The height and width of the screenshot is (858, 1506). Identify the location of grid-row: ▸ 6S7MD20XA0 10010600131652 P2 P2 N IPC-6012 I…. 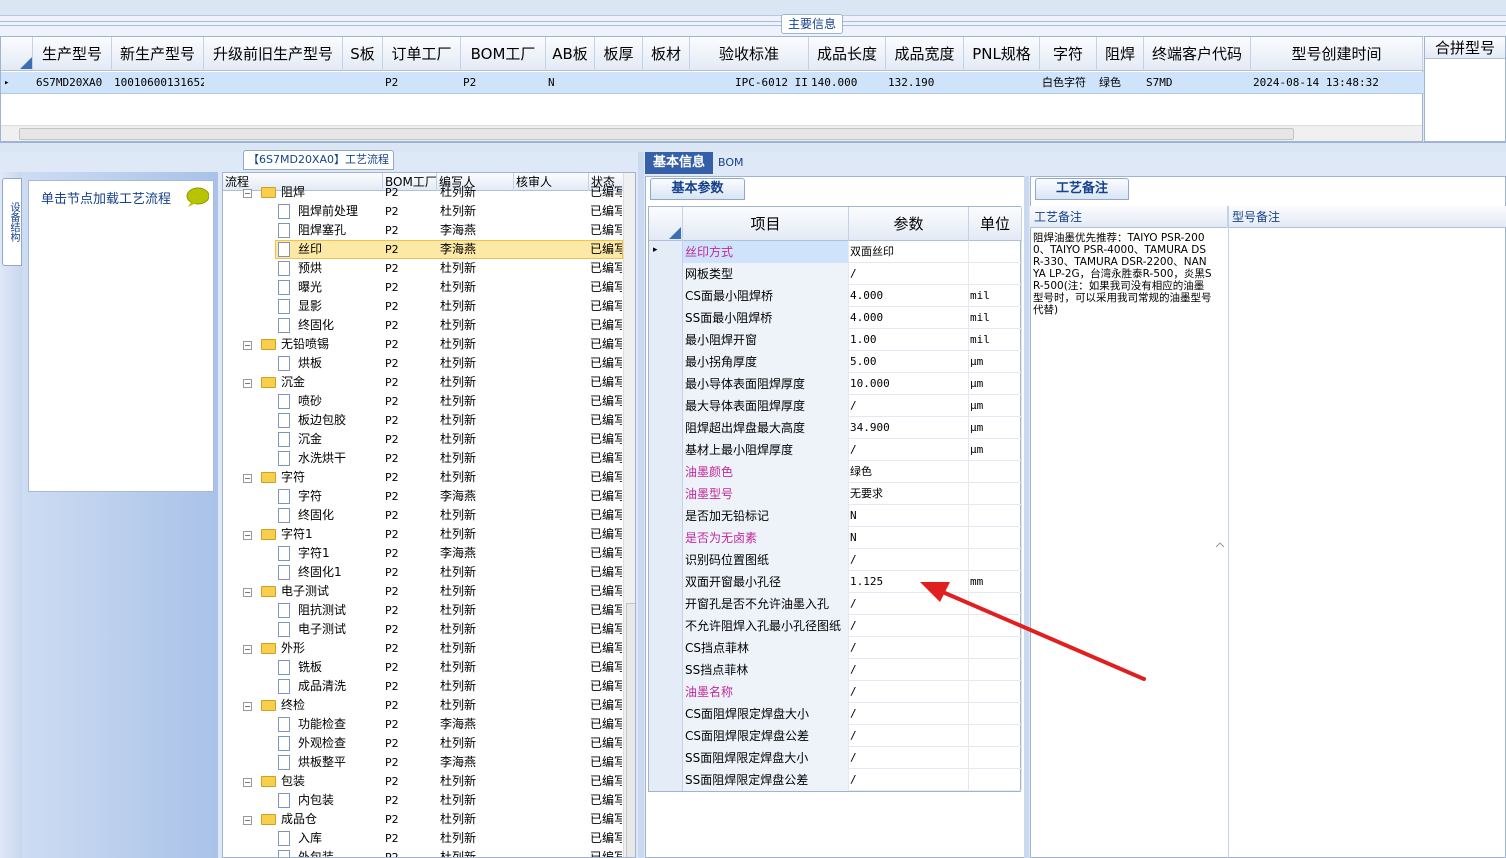
(712, 83).